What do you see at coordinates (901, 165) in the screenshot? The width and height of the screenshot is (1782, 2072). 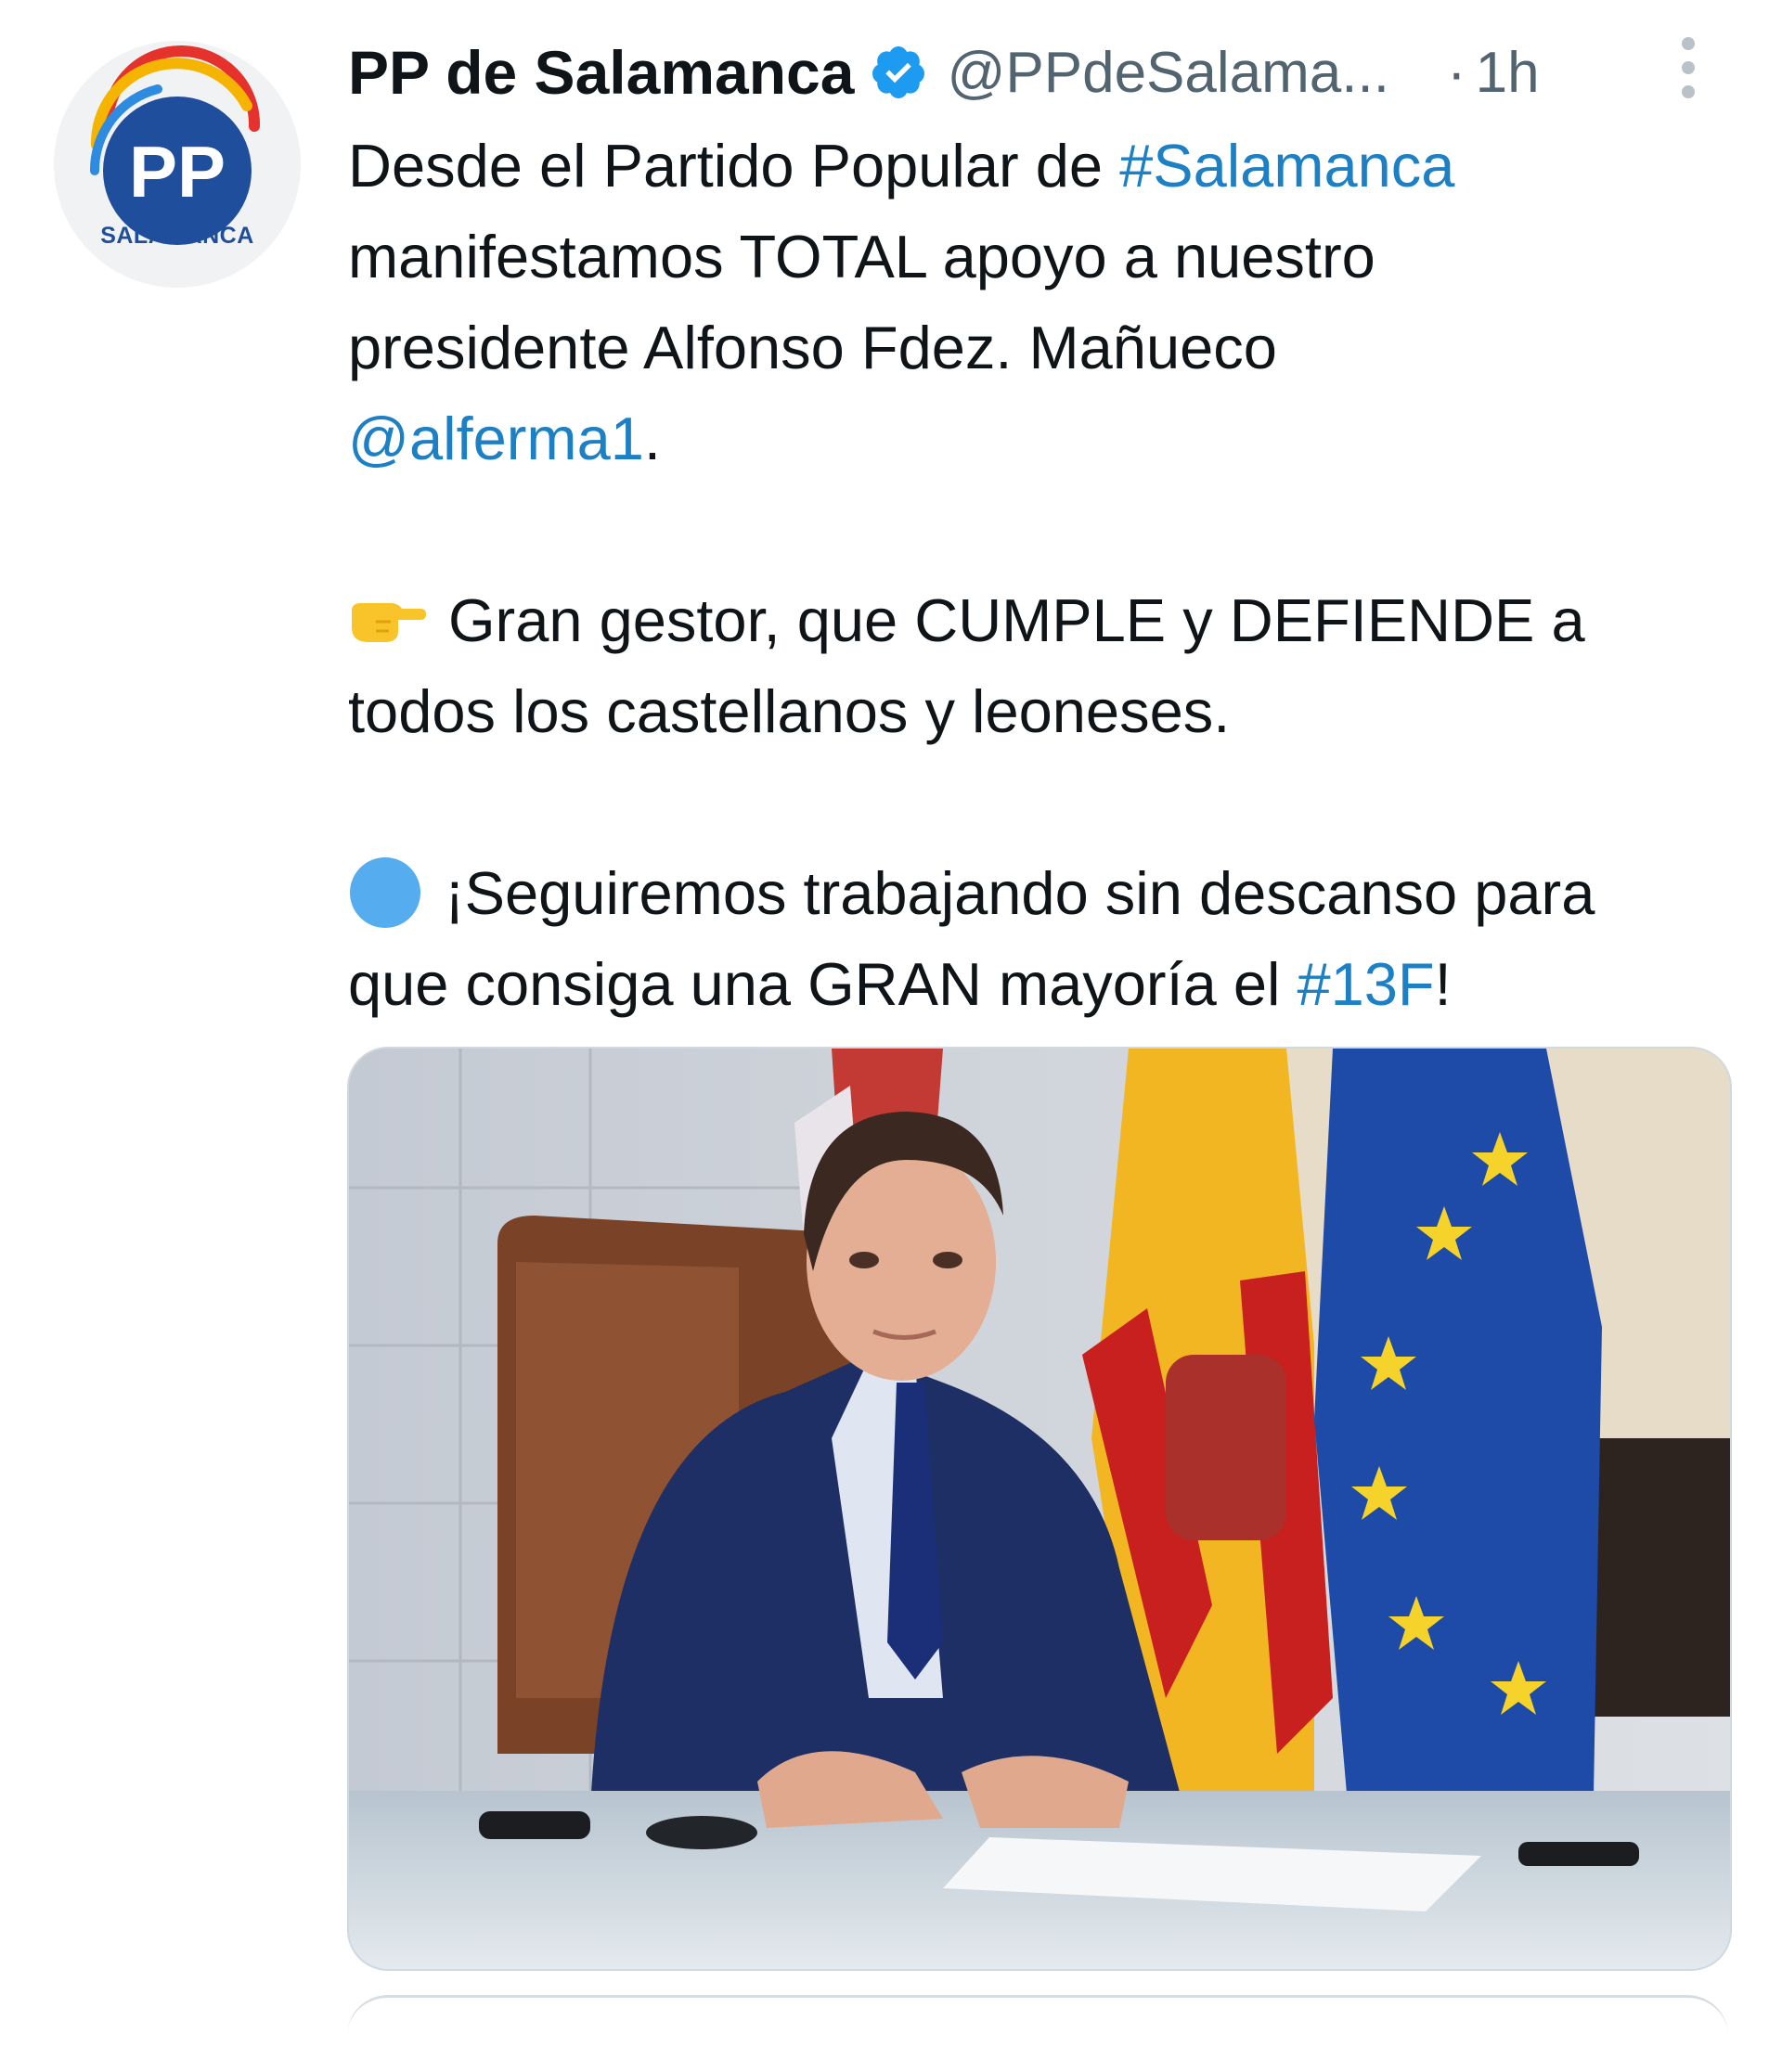 I see `tweet-line: Desde el Partido Popular de #Salamanca` at bounding box center [901, 165].